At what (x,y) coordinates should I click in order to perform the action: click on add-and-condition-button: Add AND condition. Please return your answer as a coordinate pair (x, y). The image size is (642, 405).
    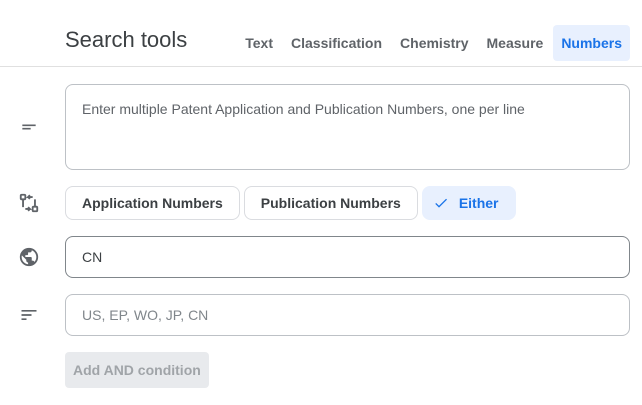
    Looking at the image, I should click on (137, 370).